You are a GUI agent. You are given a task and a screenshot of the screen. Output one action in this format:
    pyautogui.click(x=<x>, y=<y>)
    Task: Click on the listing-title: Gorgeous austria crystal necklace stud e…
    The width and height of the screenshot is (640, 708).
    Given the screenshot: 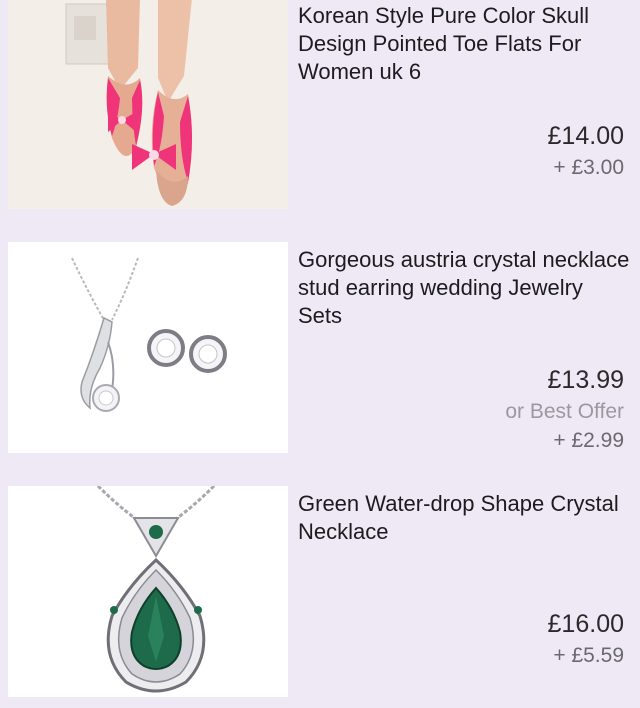 What is the action you would take?
    pyautogui.click(x=465, y=288)
    